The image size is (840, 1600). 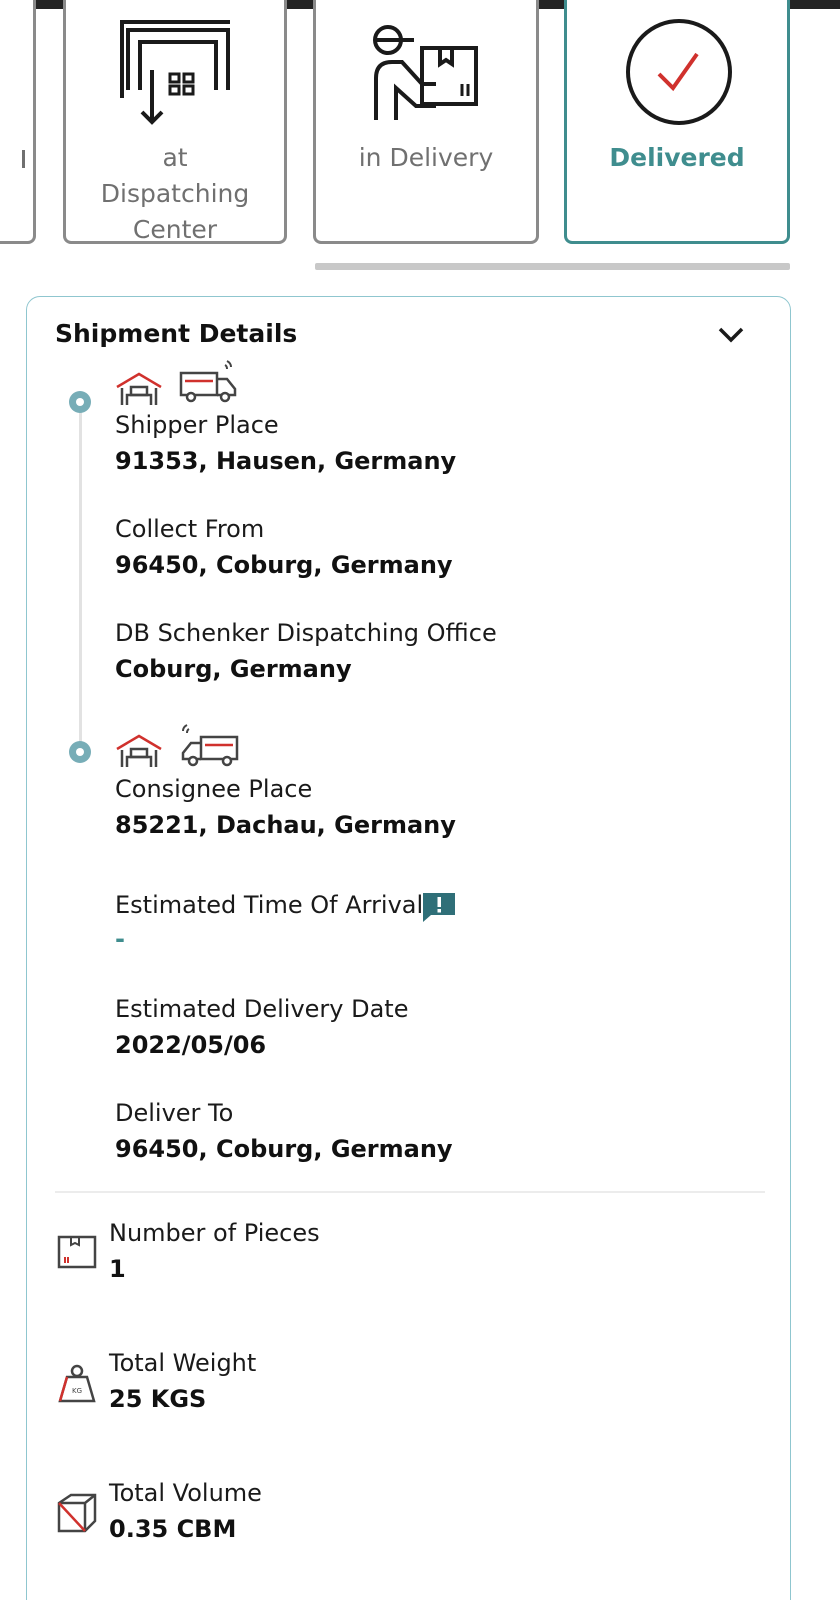 I want to click on deliver-to-label: Deliver To, so click(x=174, y=1113).